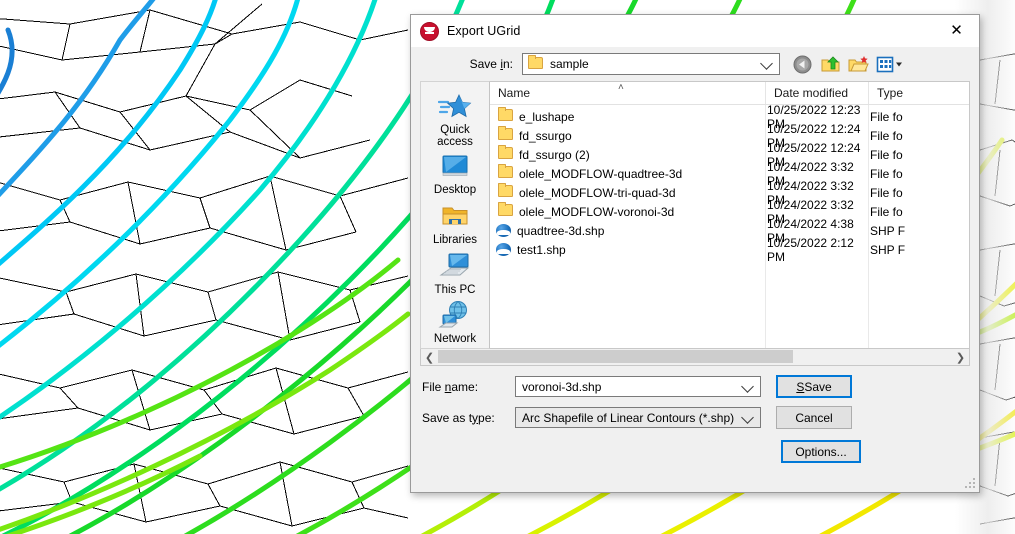 The width and height of the screenshot is (1015, 534). What do you see at coordinates (455, 166) in the screenshot?
I see `monitor-icon` at bounding box center [455, 166].